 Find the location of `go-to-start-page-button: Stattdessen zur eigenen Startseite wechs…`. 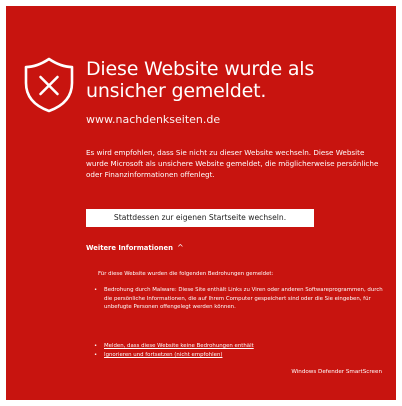

go-to-start-page-button: Stattdessen zur eigenen Startseite wechs… is located at coordinates (200, 218).